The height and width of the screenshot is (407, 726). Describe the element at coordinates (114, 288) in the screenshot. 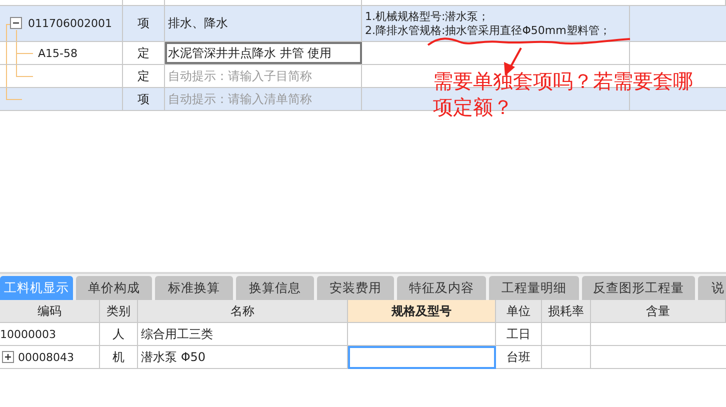

I see `tab: 单价构成` at that location.